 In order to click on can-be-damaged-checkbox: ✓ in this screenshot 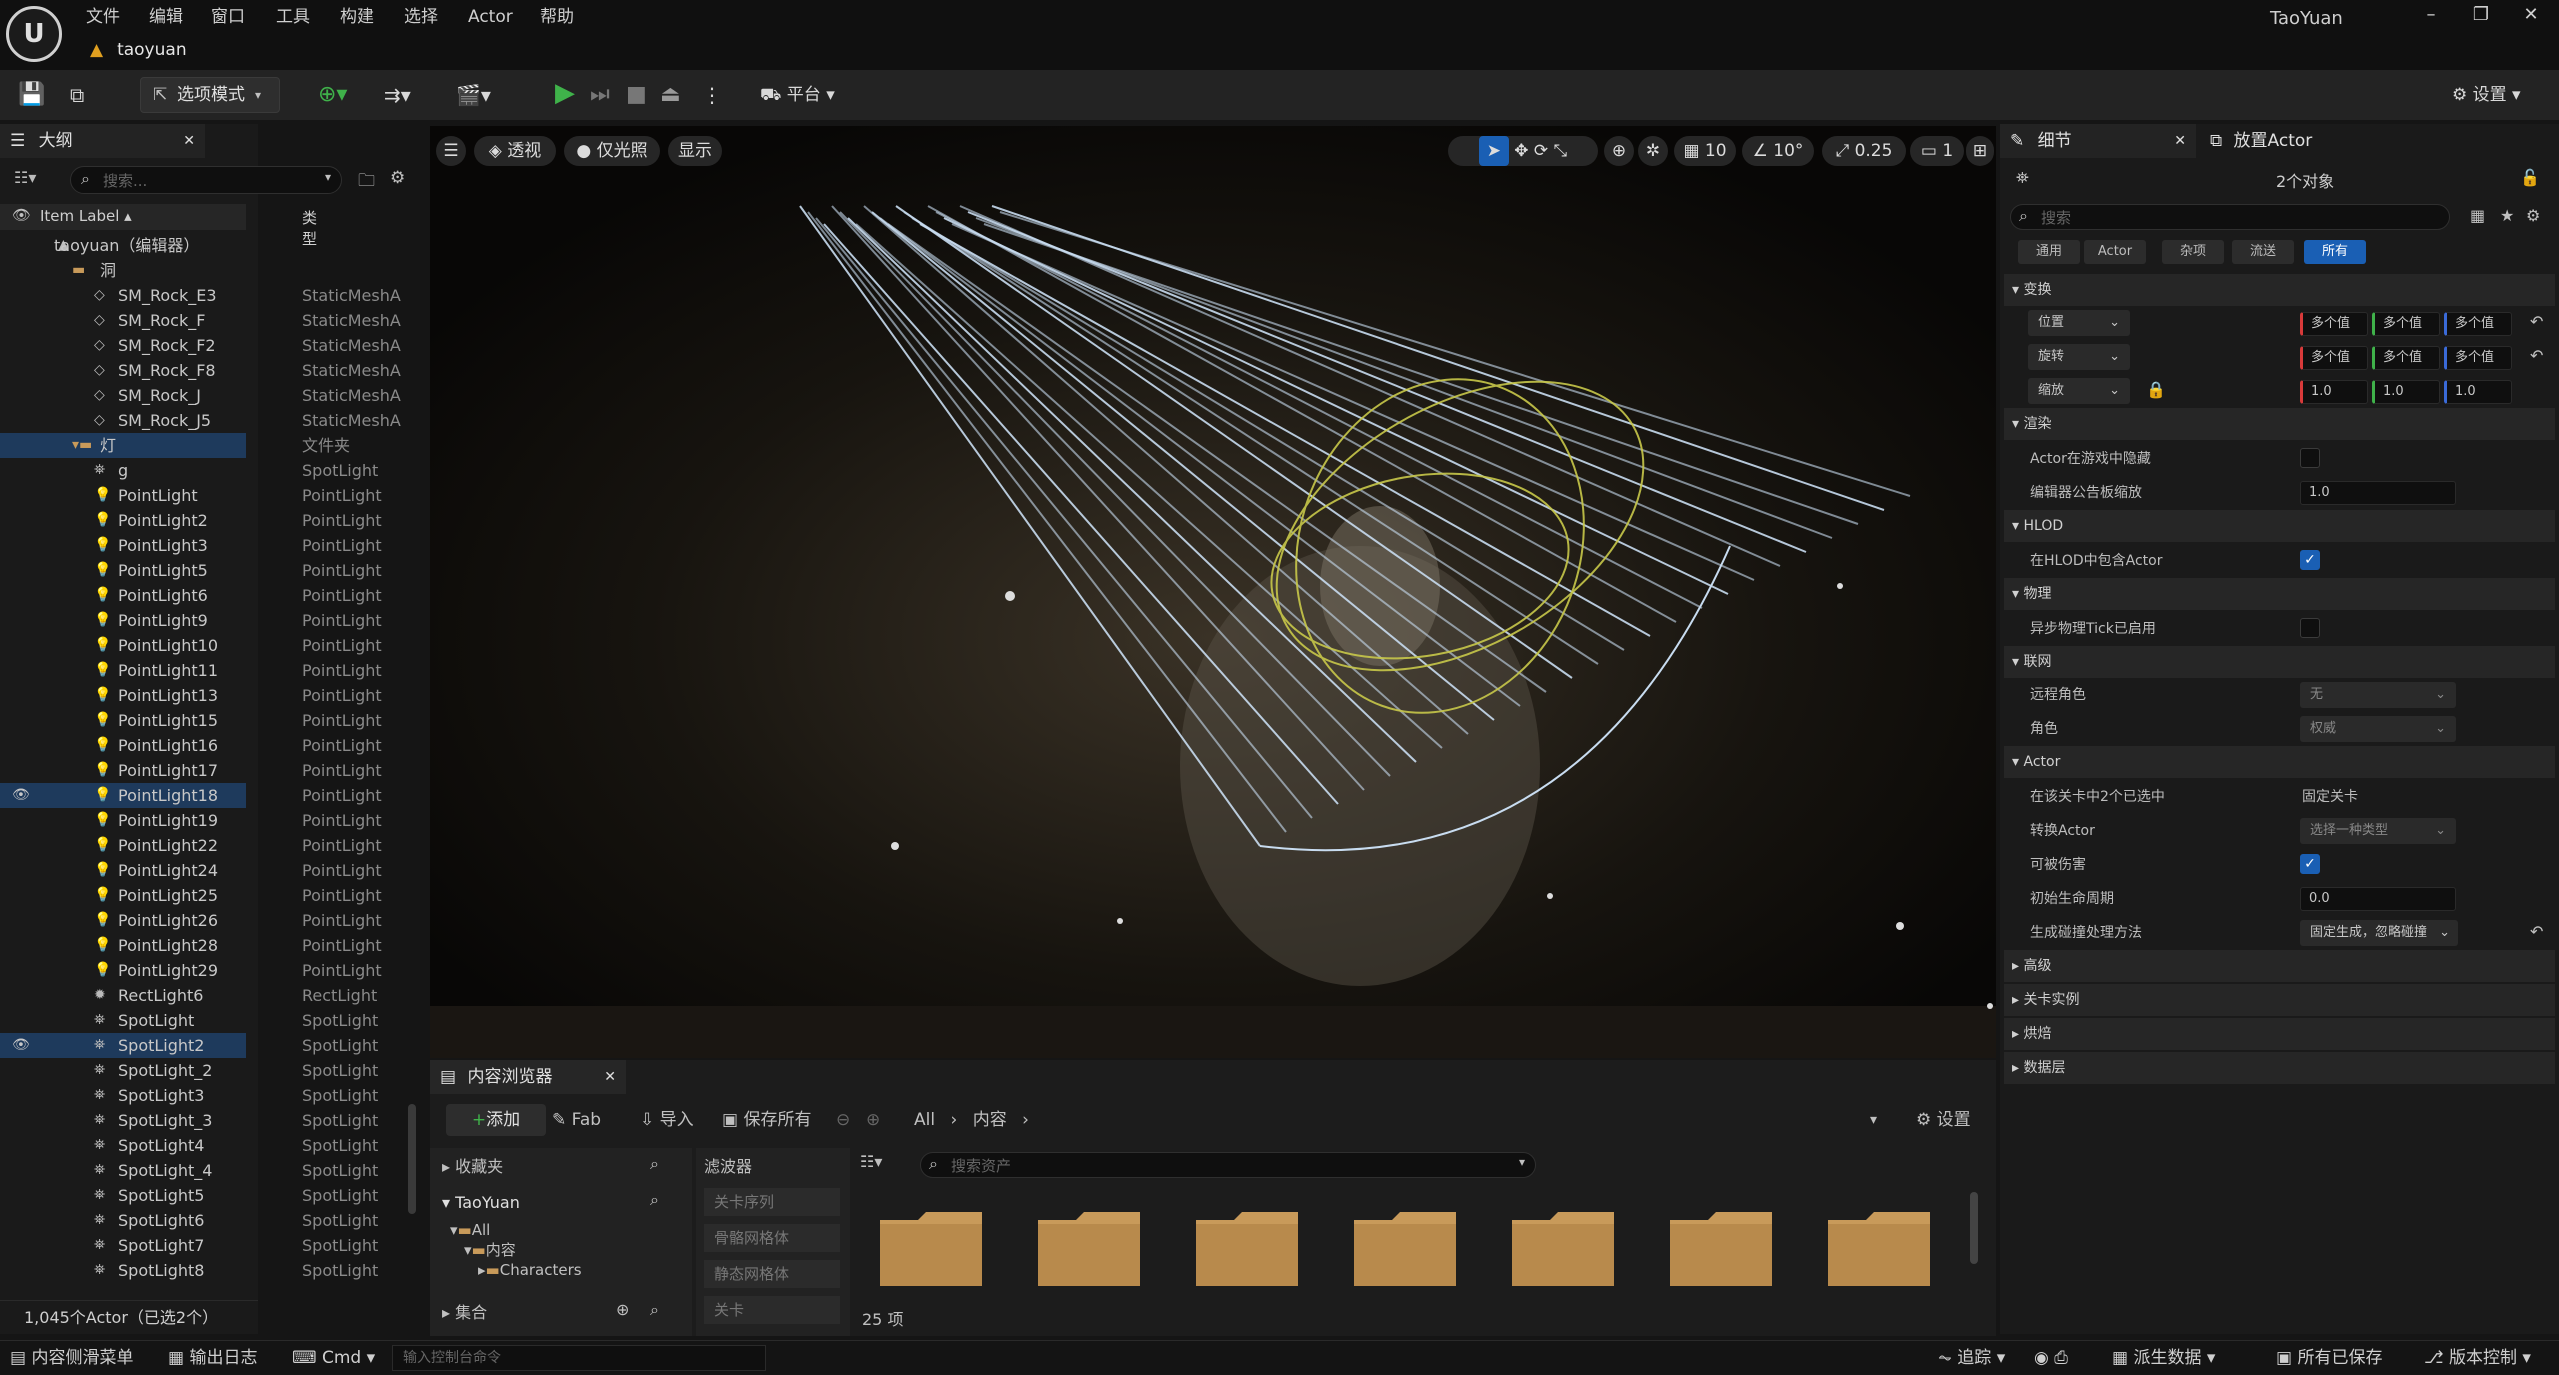, I will do `click(2310, 864)`.